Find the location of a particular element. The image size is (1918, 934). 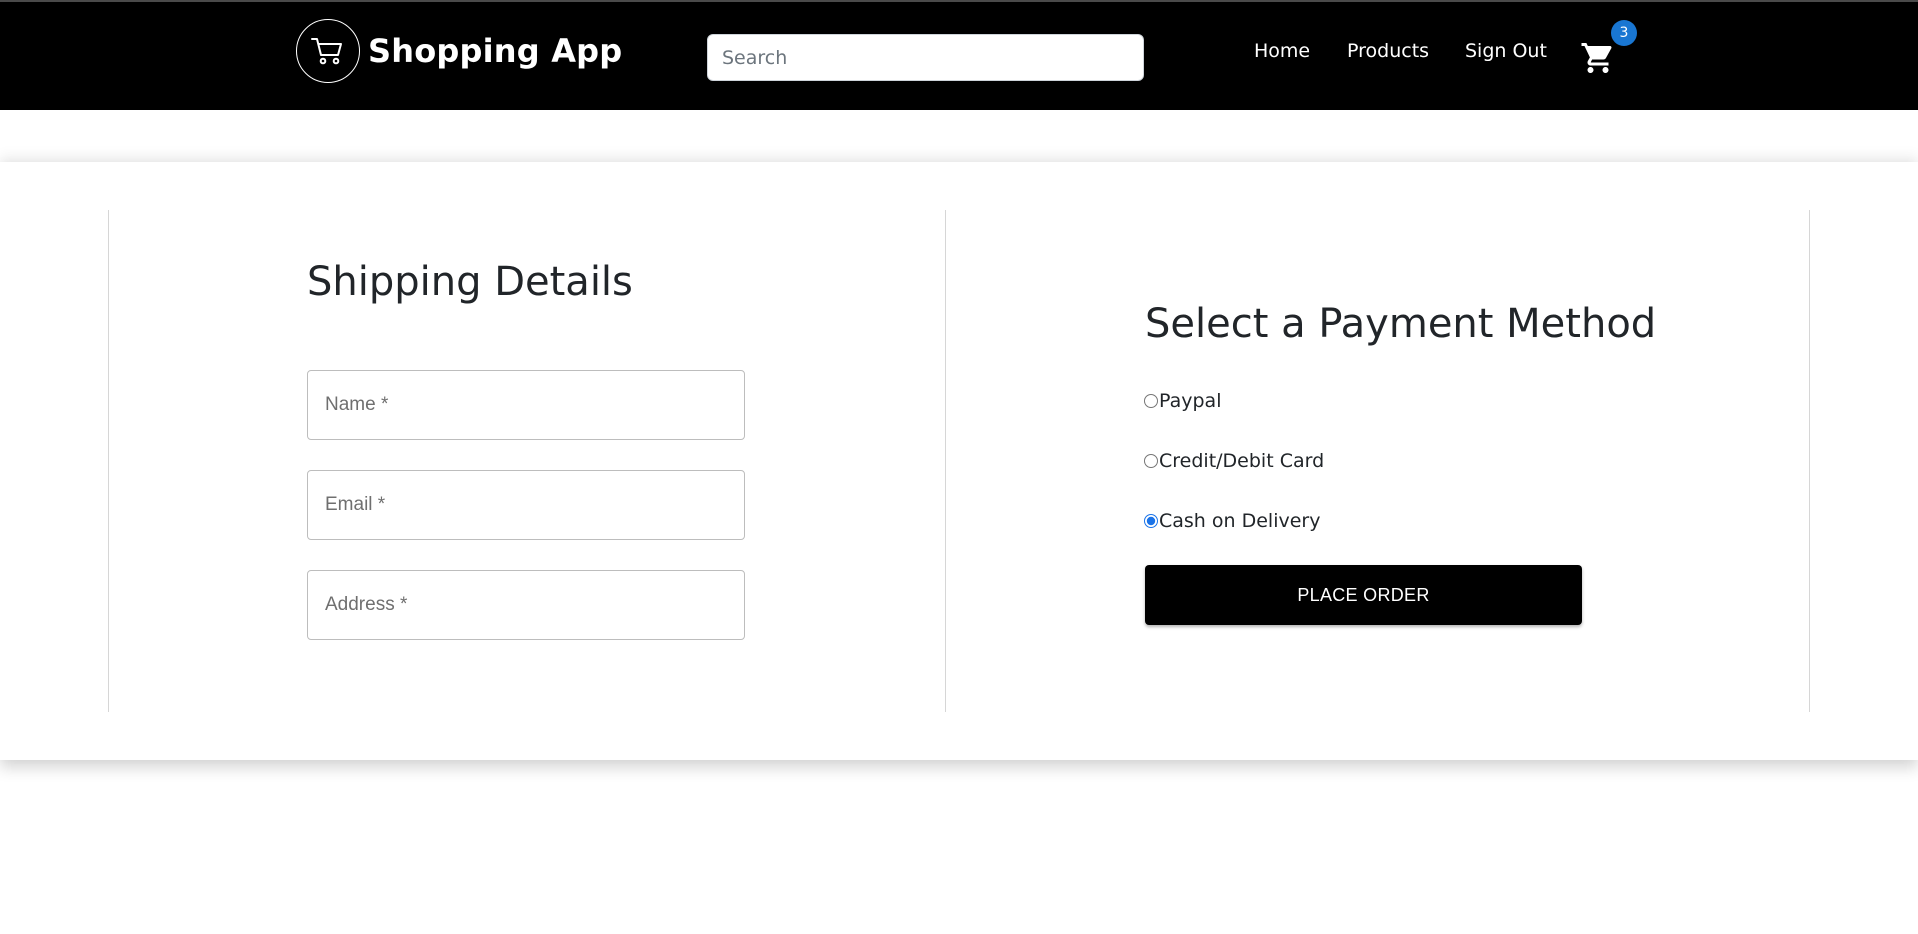

place-order-button: PLACE ORDER is located at coordinates (1363, 595).